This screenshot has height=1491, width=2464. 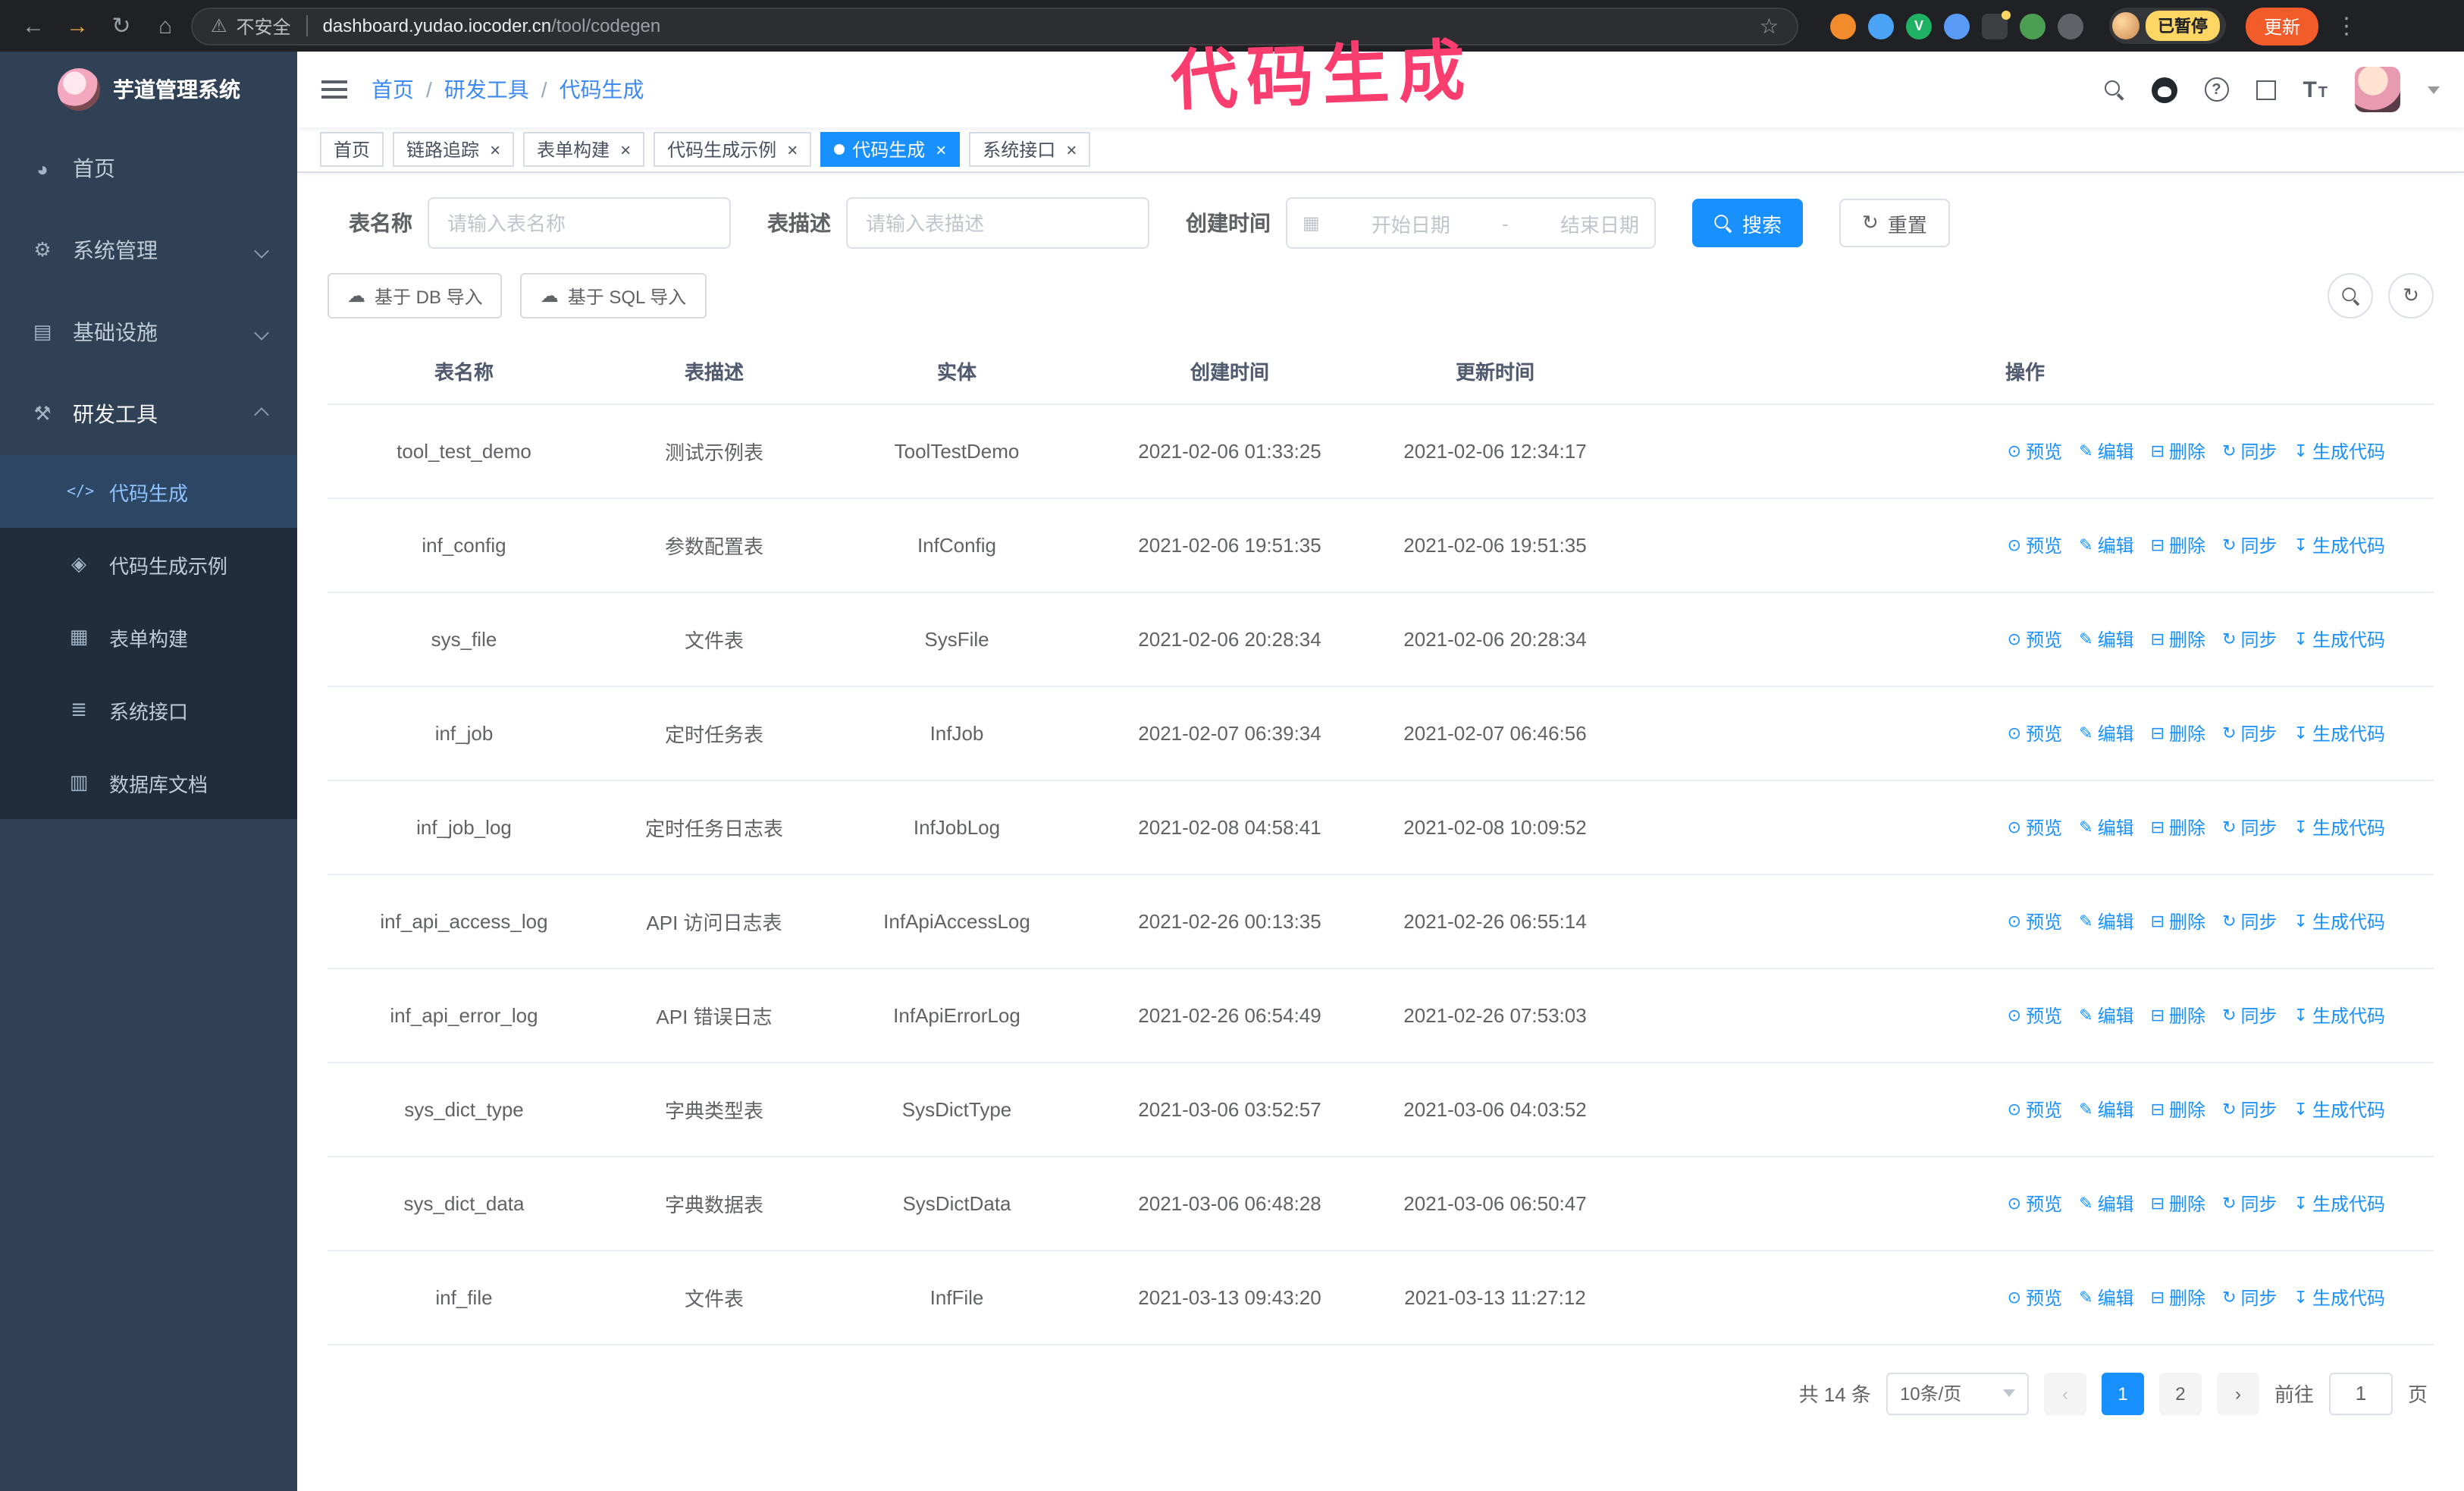 I want to click on tab: 链路追踪 ×, so click(x=454, y=149).